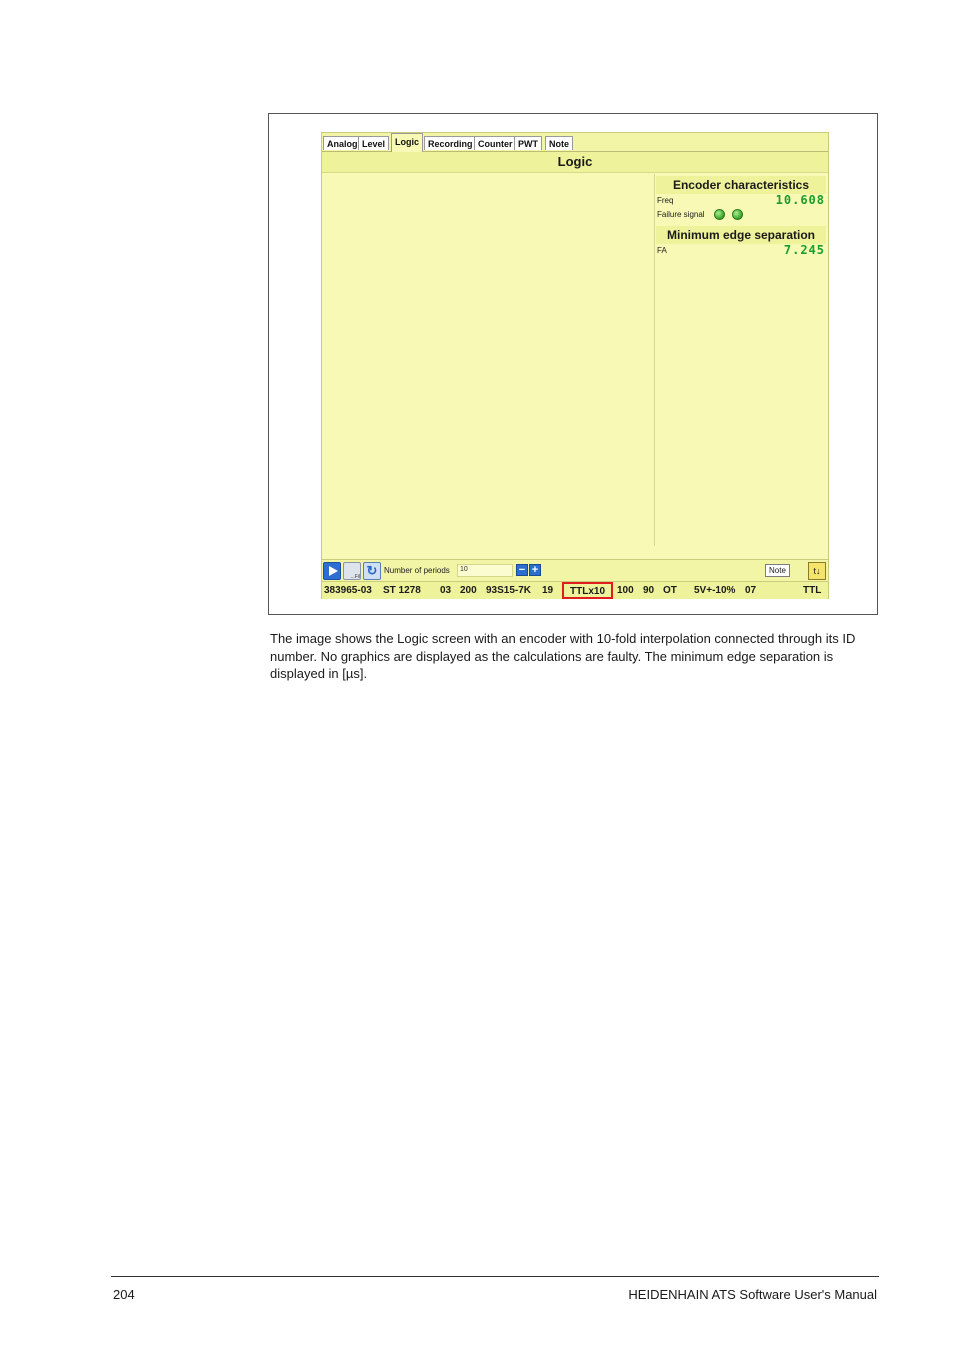  Describe the element at coordinates (522, 570) in the screenshot. I see `decrease-periods-button: −` at that location.